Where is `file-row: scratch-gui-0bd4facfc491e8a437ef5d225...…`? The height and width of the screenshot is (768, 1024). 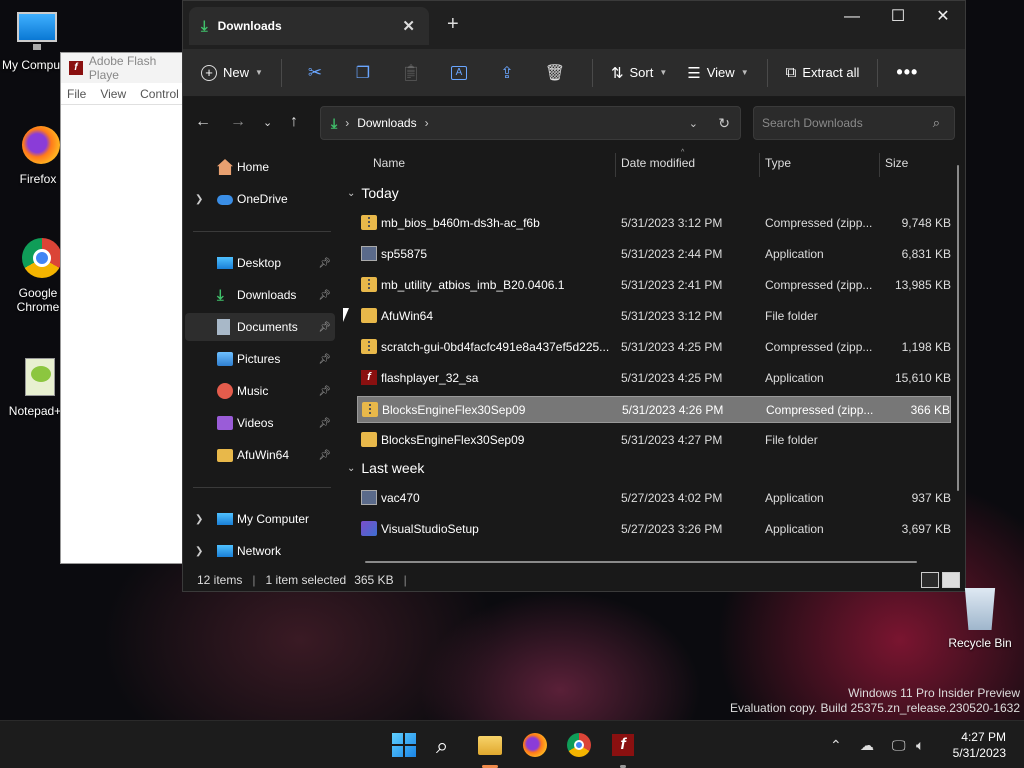
file-row: scratch-gui-0bd4facfc491e8a437ef5d225...… is located at coordinates (654, 347).